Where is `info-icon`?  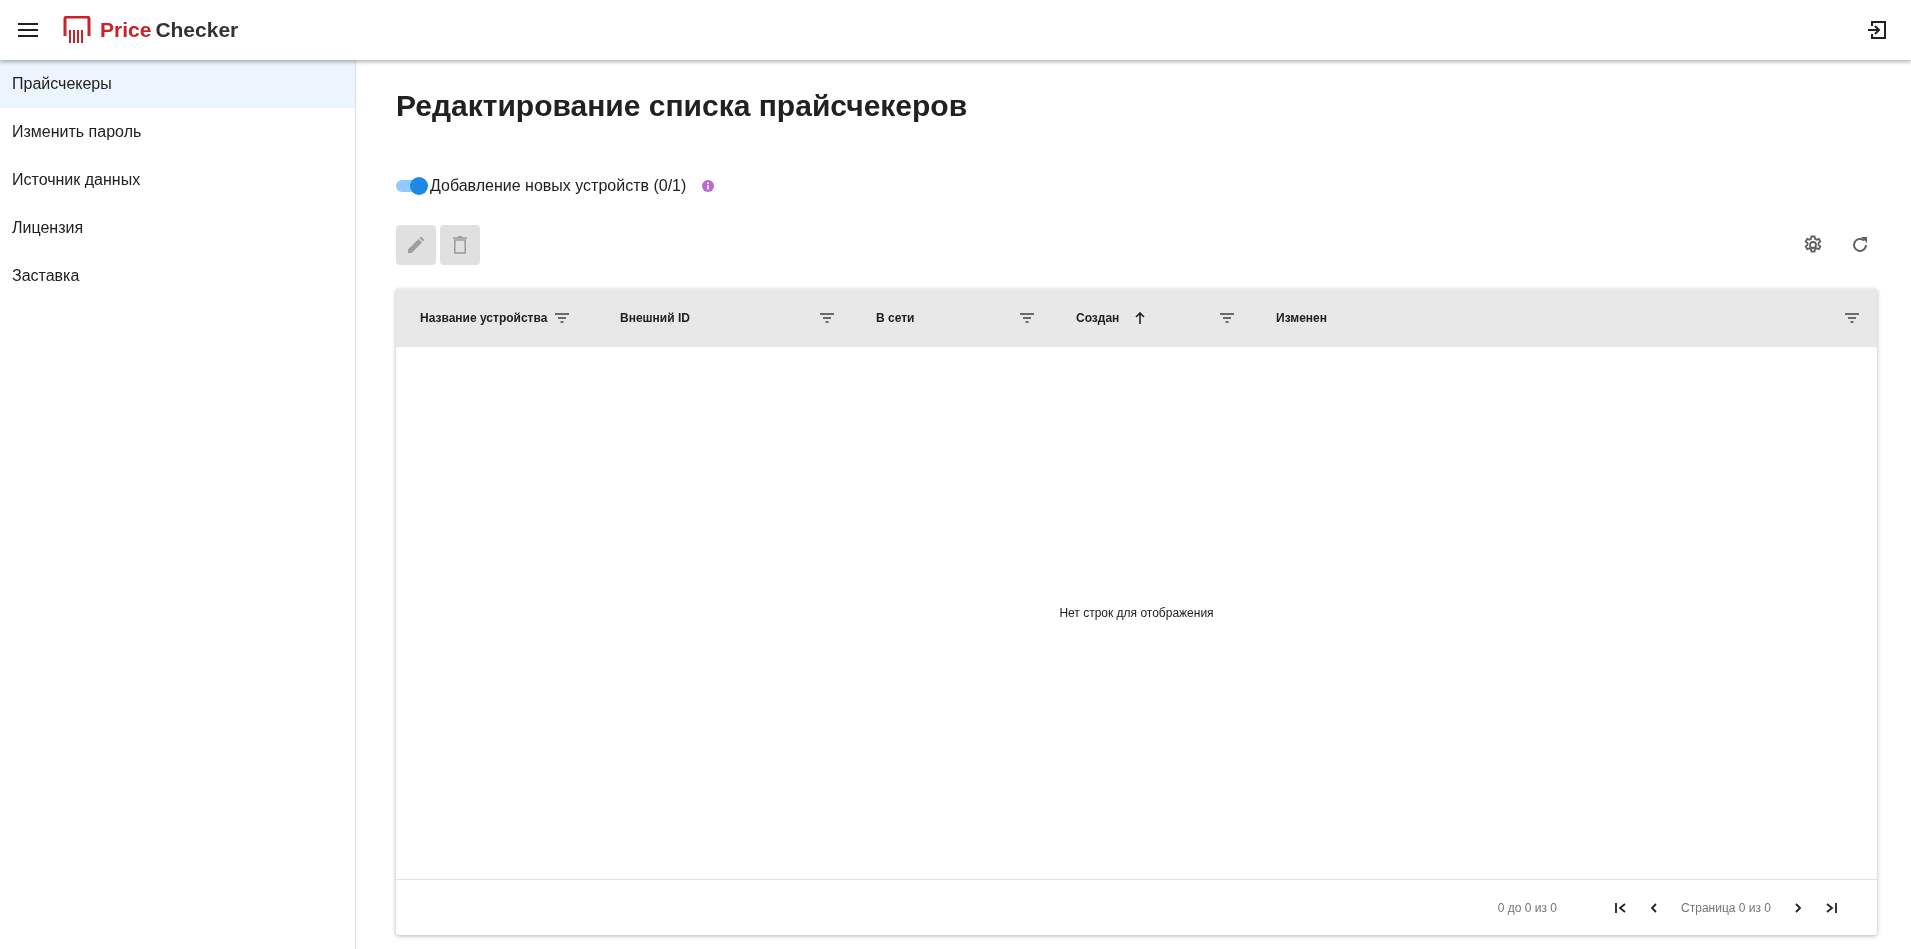 info-icon is located at coordinates (708, 186).